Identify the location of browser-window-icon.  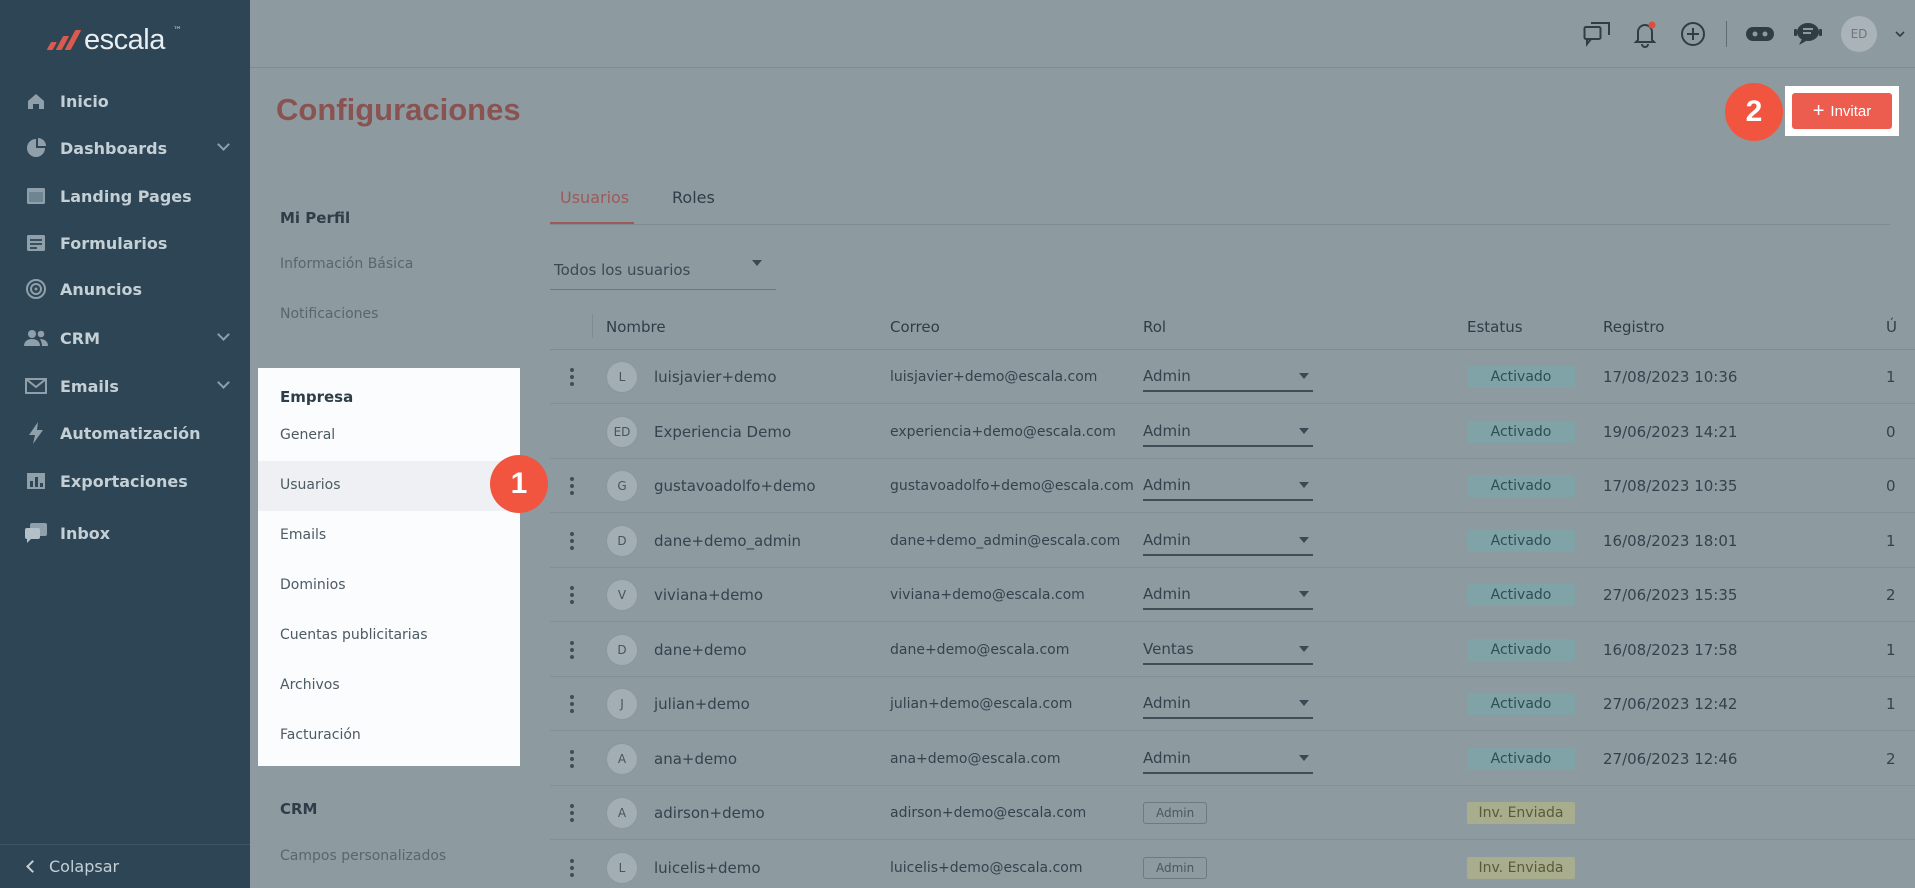
(36, 196).